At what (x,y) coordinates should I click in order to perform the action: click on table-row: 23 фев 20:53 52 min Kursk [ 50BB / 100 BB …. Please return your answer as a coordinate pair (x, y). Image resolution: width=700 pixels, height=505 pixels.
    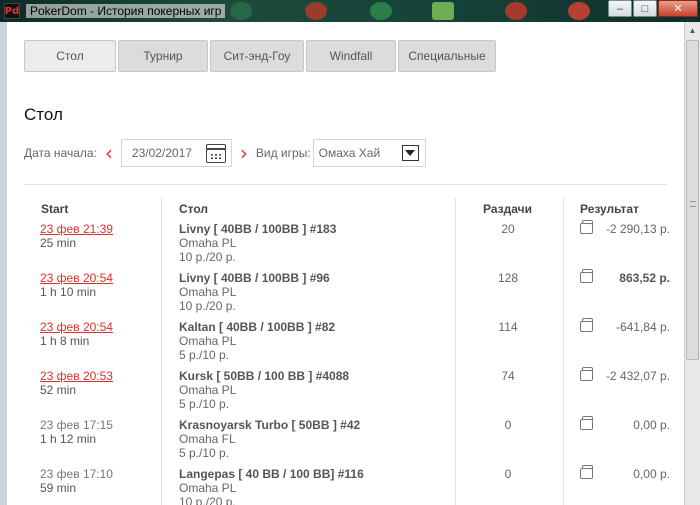
    Looking at the image, I should click on (345, 392).